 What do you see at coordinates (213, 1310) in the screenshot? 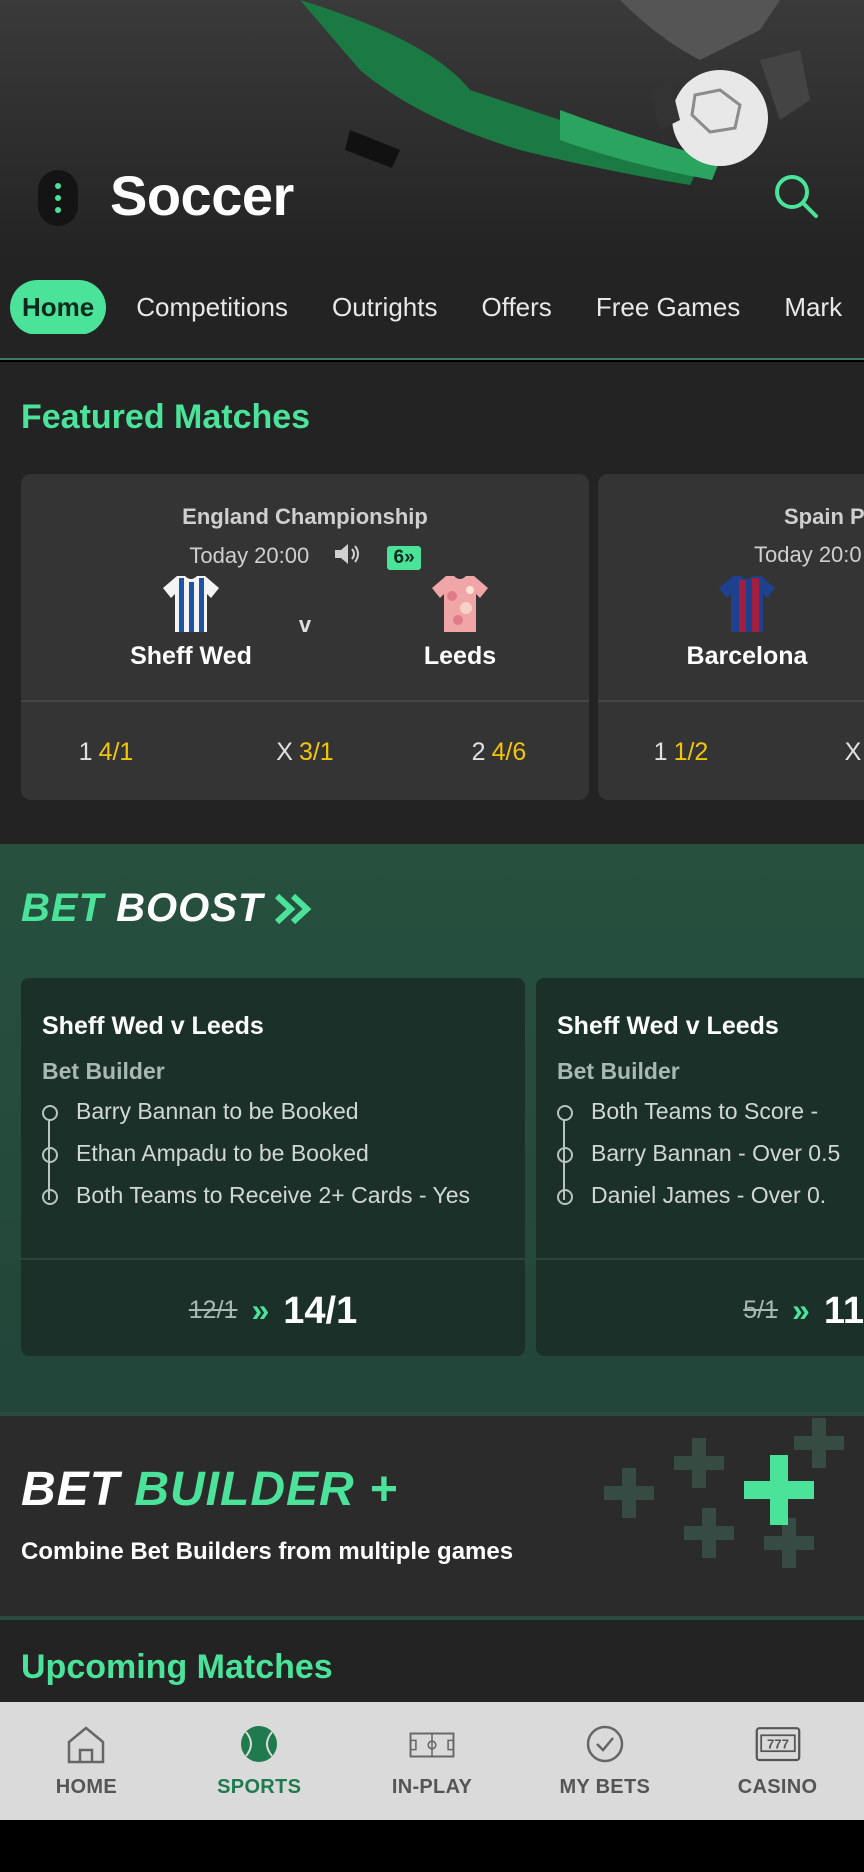
I see `original-price: 12/1` at bounding box center [213, 1310].